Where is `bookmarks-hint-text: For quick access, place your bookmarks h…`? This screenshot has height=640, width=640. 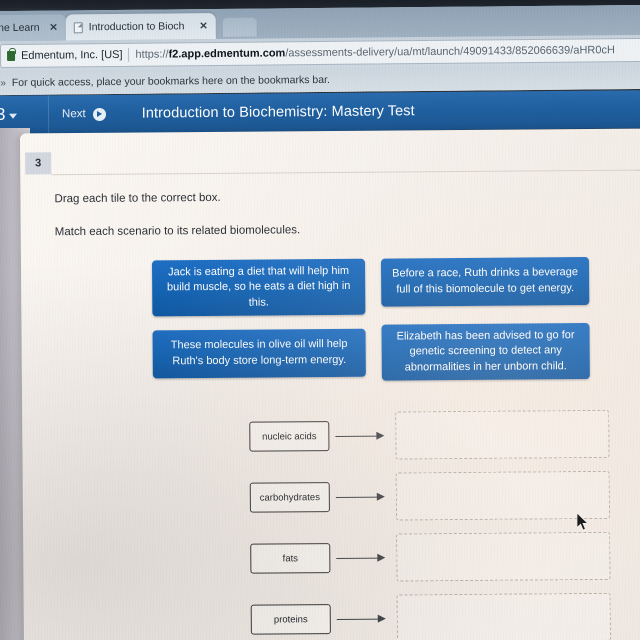
bookmarks-hint-text: For quick access, place your bookmarks h… is located at coordinates (170, 81).